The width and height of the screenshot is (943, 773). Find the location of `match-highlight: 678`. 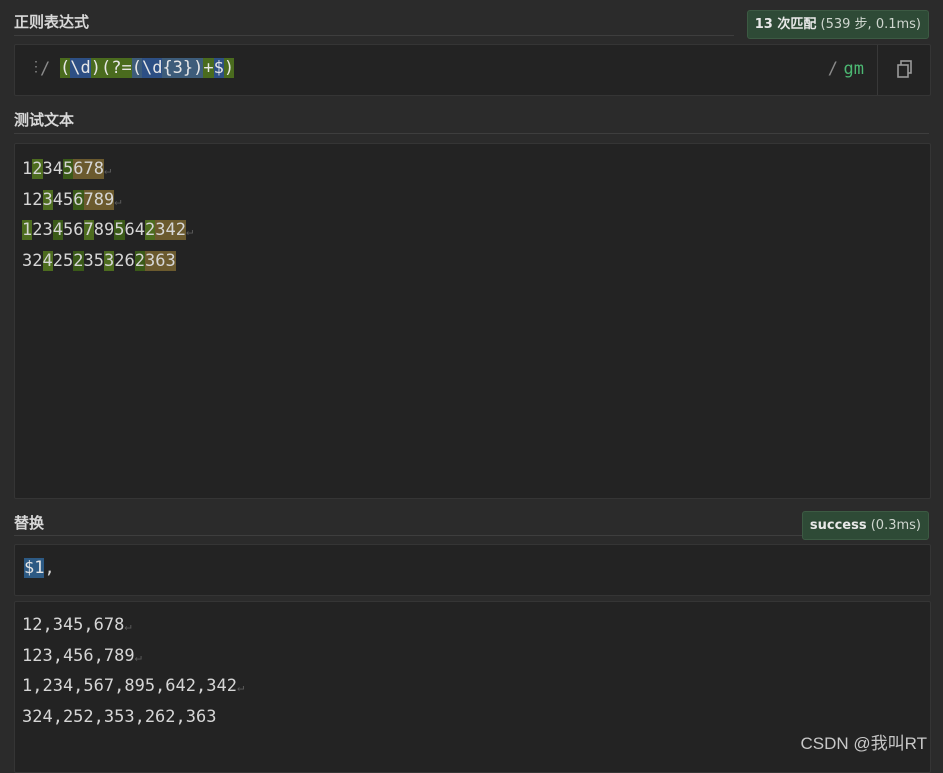

match-highlight: 678 is located at coordinates (88, 169).